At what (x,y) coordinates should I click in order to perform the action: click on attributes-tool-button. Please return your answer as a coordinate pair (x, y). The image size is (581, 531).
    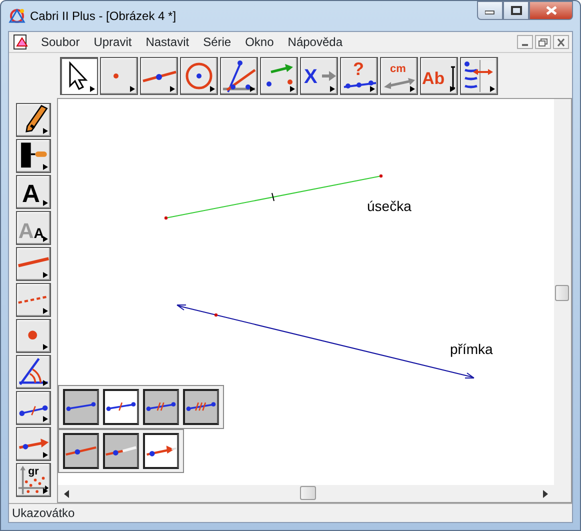
    Looking at the image, I should click on (479, 75).